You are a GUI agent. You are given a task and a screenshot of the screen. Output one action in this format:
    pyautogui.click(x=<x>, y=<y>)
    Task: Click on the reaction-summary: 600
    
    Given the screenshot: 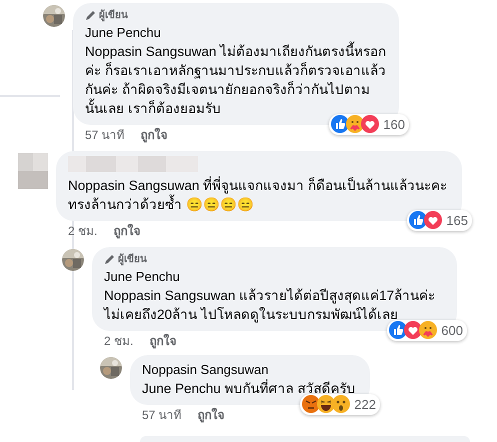 What is the action you would take?
    pyautogui.click(x=427, y=330)
    